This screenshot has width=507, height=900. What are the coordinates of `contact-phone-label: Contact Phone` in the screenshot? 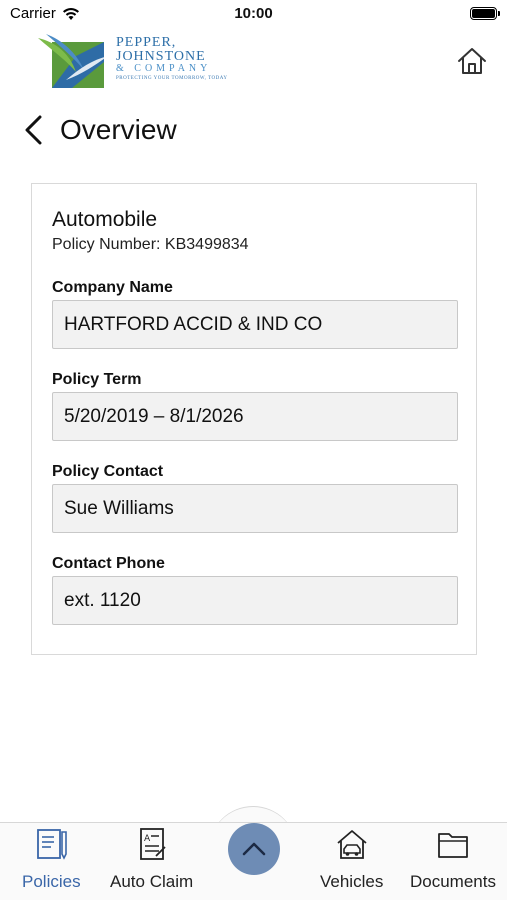 It's located at (108, 563).